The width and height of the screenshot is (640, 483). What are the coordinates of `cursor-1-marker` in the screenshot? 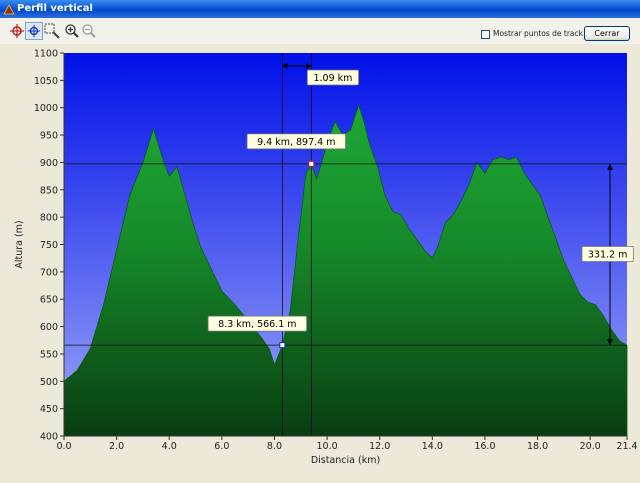 It's located at (282, 345).